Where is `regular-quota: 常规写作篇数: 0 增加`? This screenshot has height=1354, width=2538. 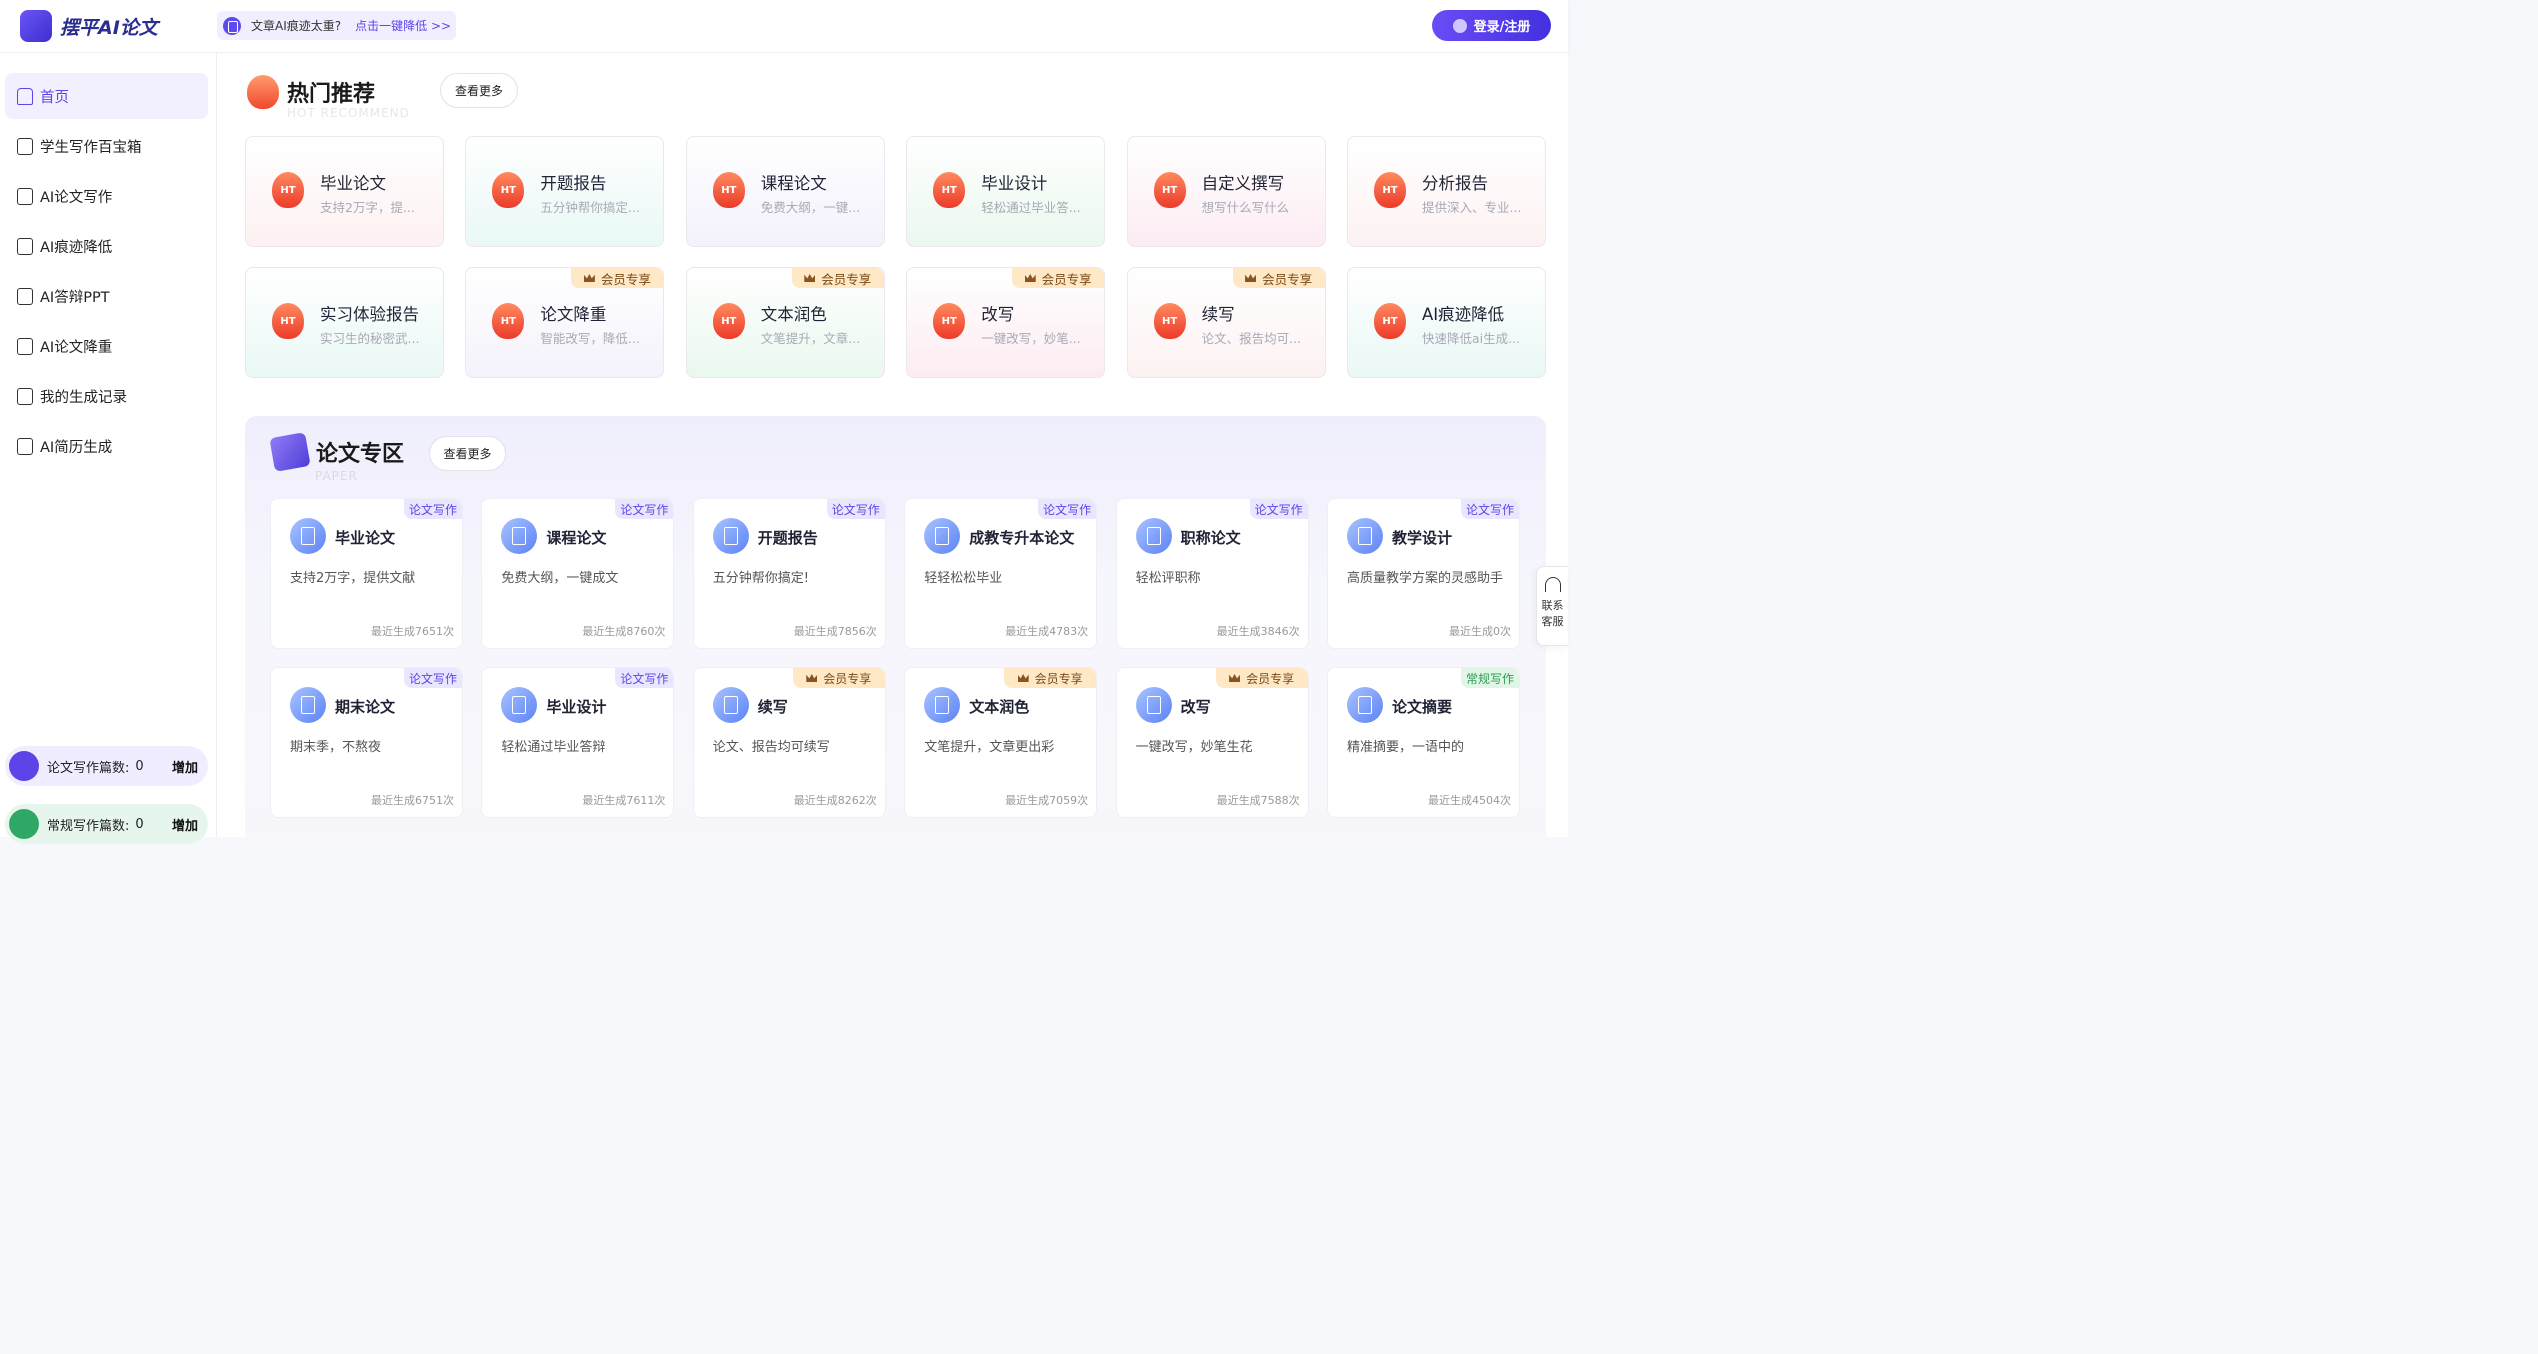 regular-quota: 常规写作篇数: 0 增加 is located at coordinates (106, 824).